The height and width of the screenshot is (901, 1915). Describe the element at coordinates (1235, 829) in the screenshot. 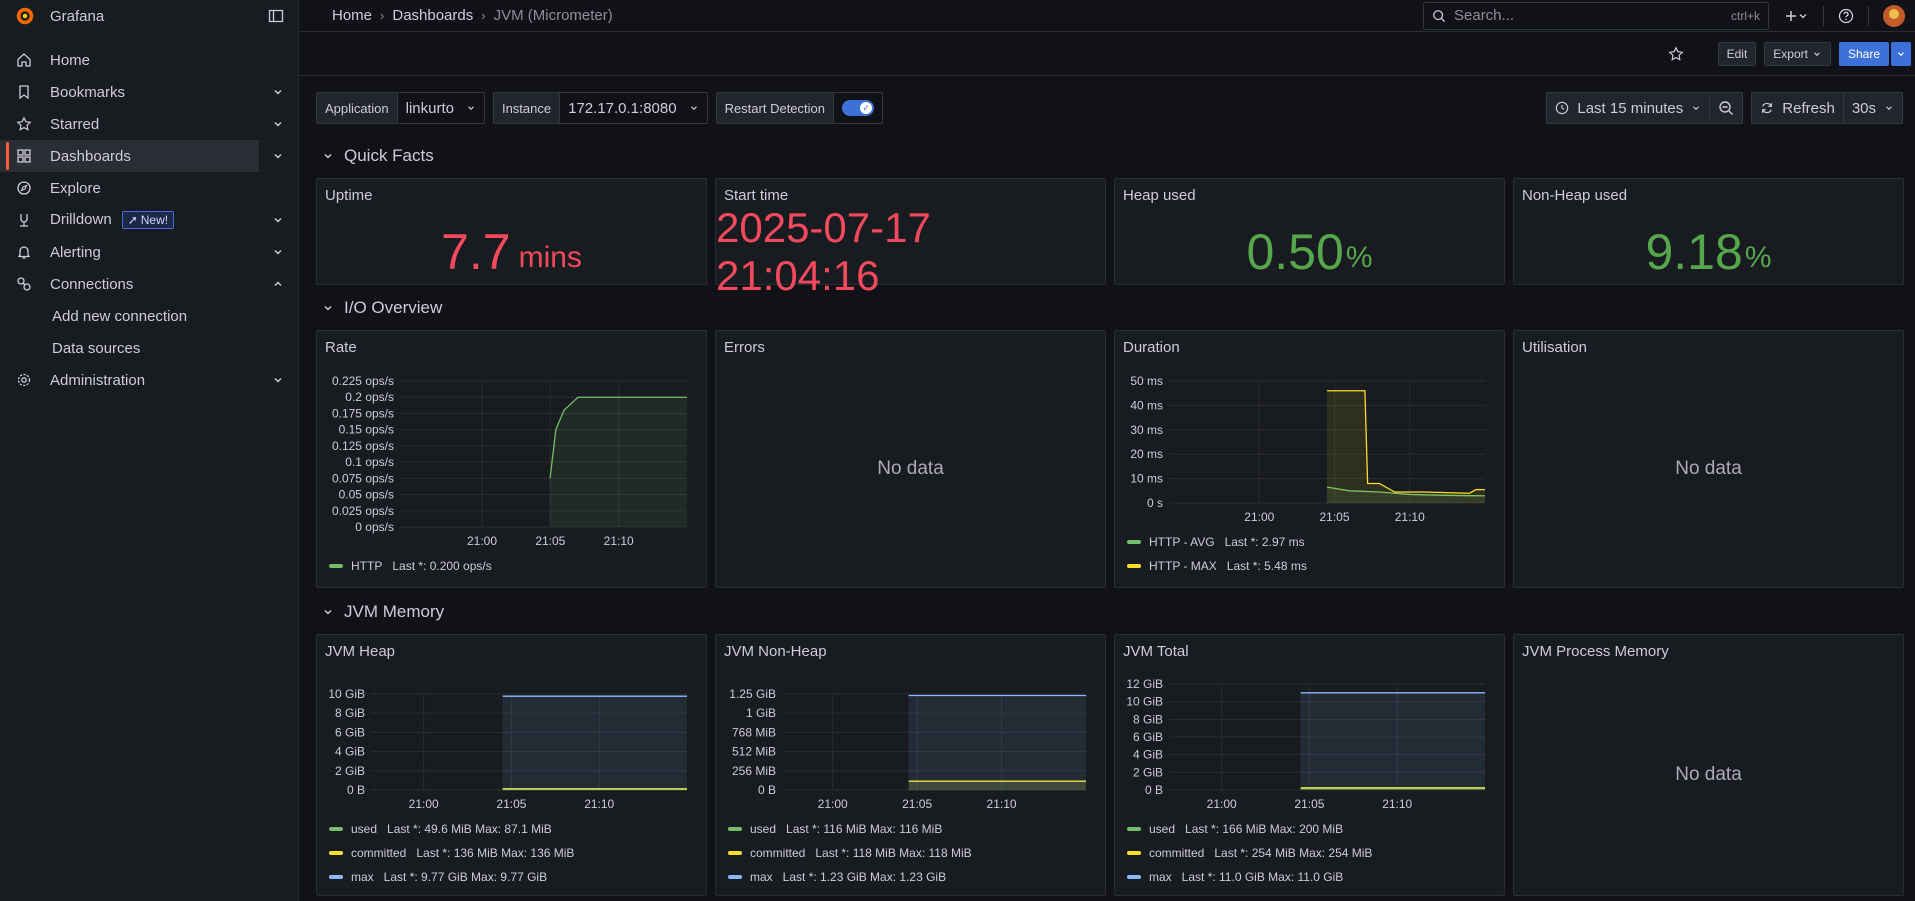

I see `legend-item: used Last *: 166 MiB Max: 200 MiB` at that location.